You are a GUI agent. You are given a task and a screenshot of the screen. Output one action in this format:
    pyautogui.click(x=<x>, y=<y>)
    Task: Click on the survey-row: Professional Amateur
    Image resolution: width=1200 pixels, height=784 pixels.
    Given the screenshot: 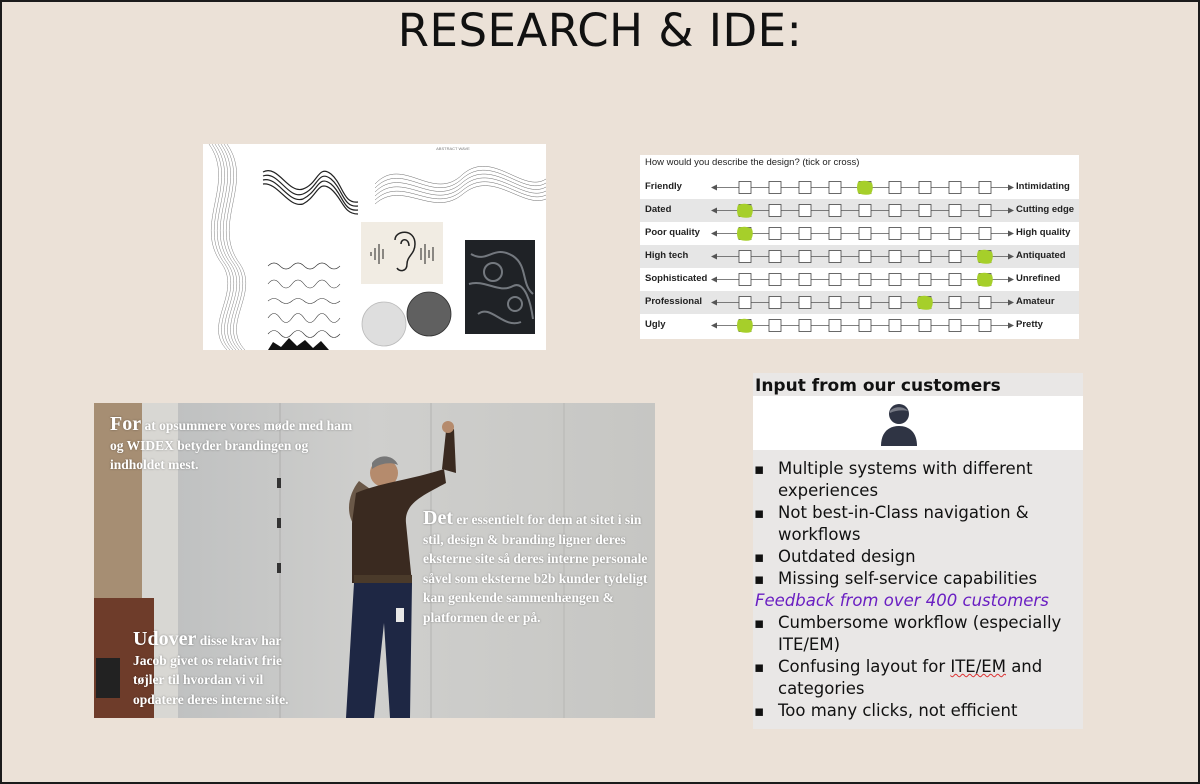 What is the action you would take?
    pyautogui.click(x=859, y=302)
    